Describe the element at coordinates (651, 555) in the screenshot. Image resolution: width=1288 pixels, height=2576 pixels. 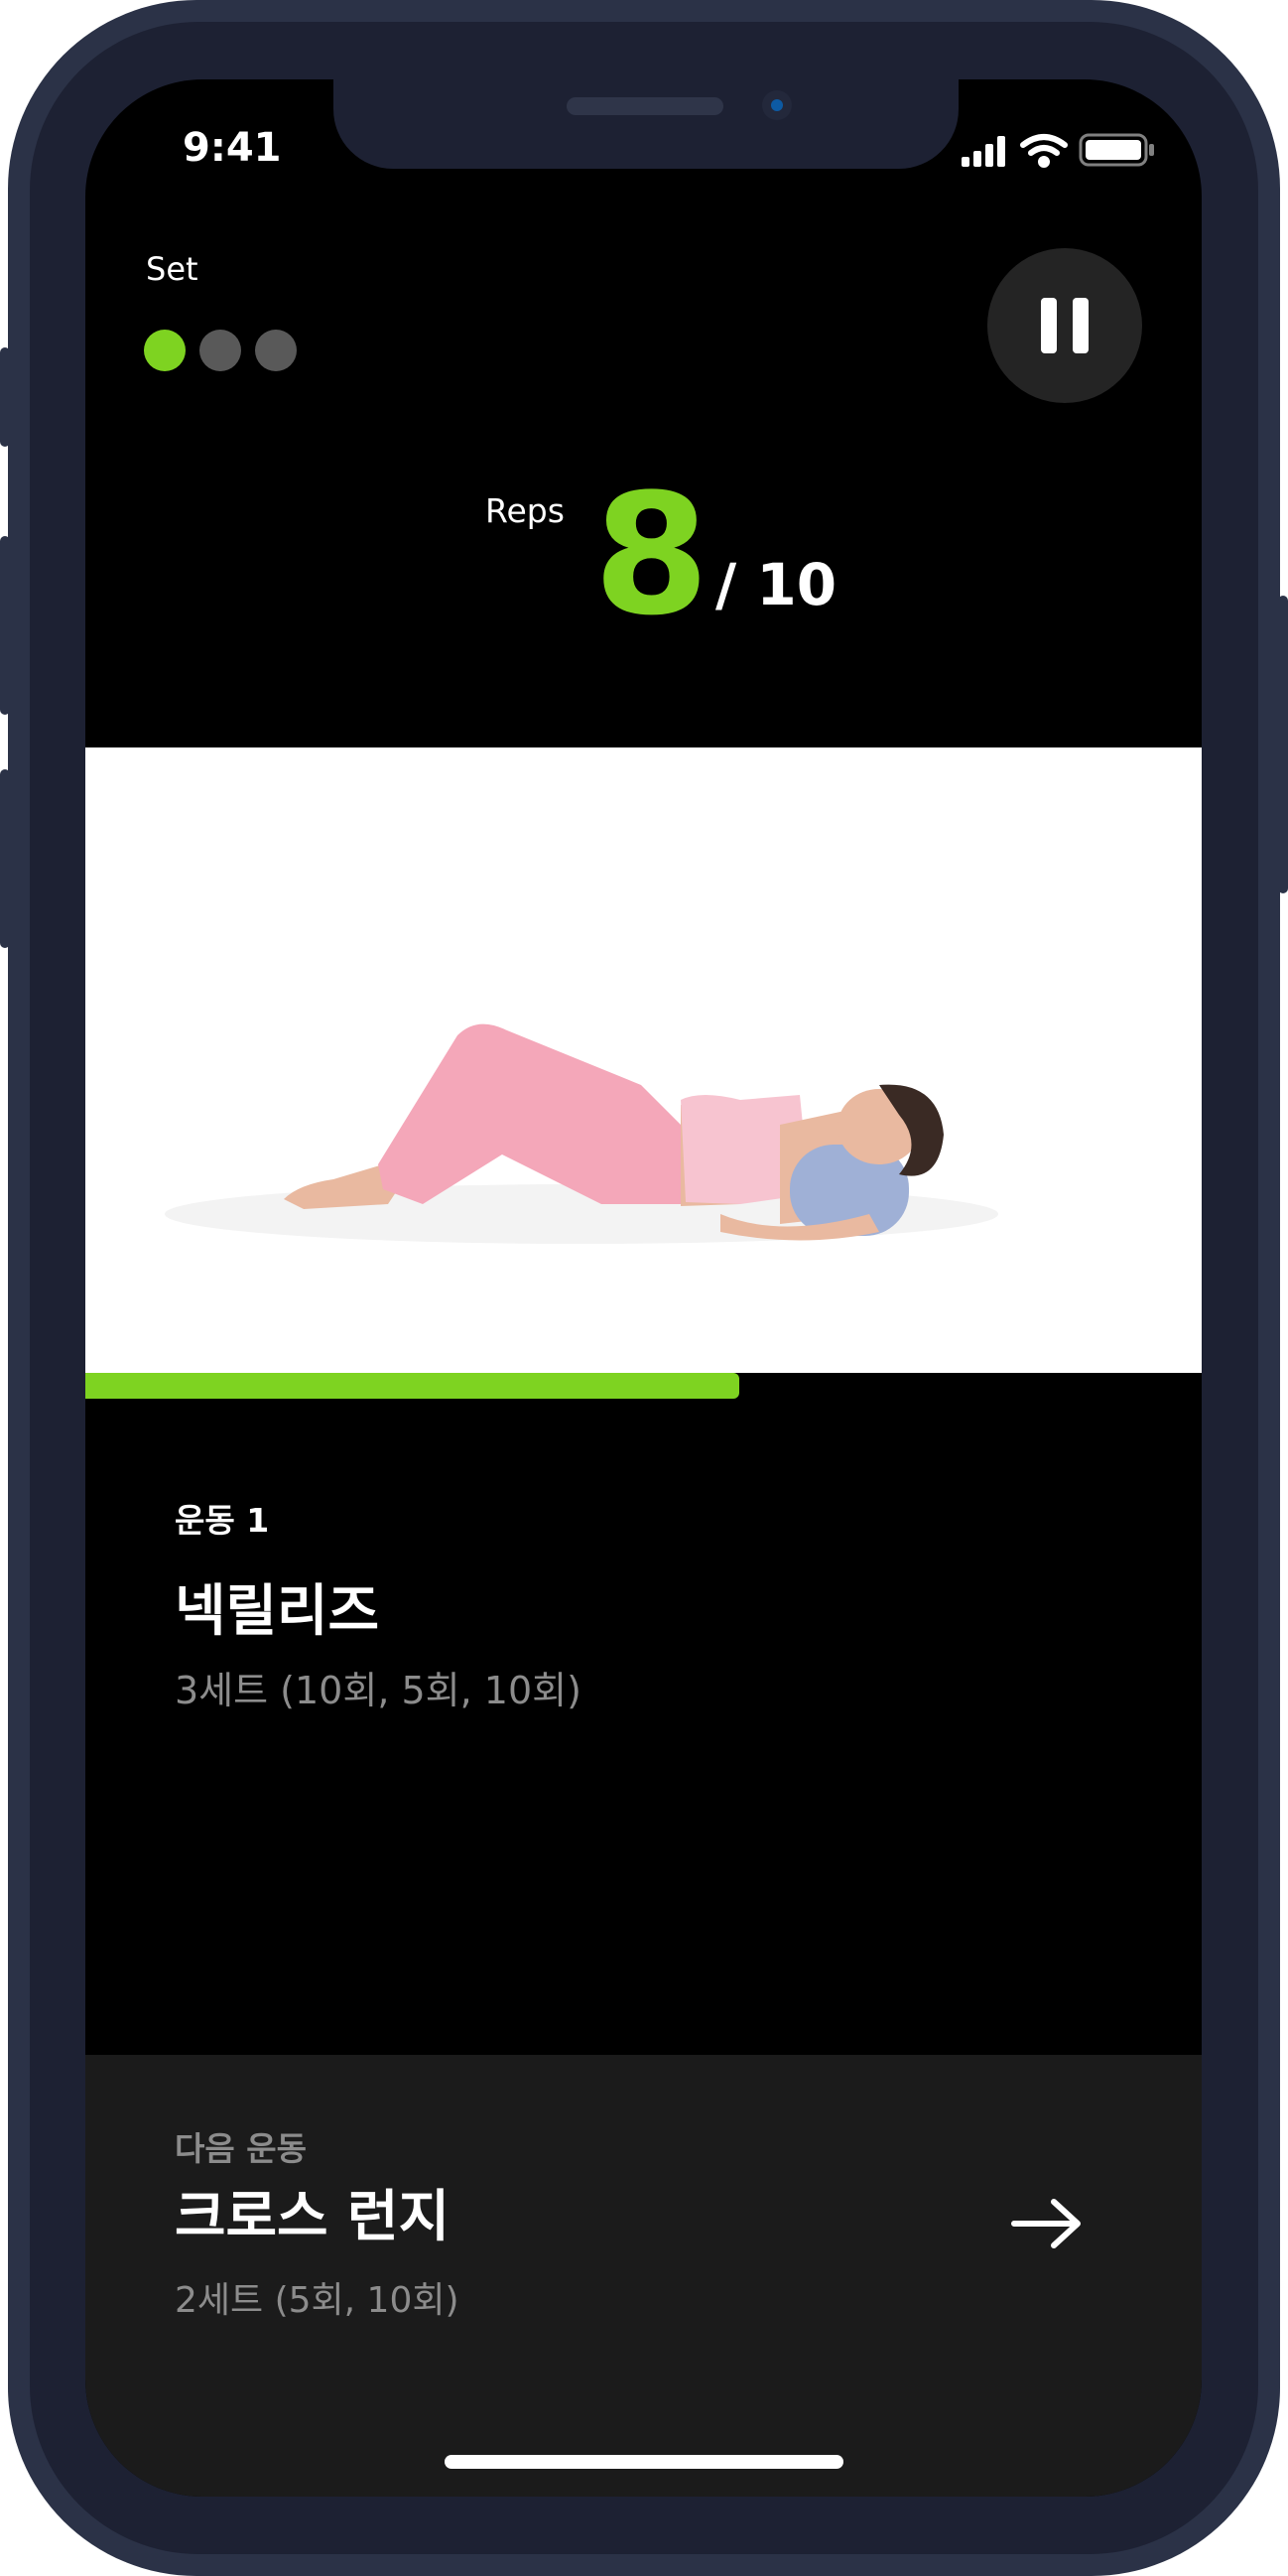
I see `reps-current: 8` at that location.